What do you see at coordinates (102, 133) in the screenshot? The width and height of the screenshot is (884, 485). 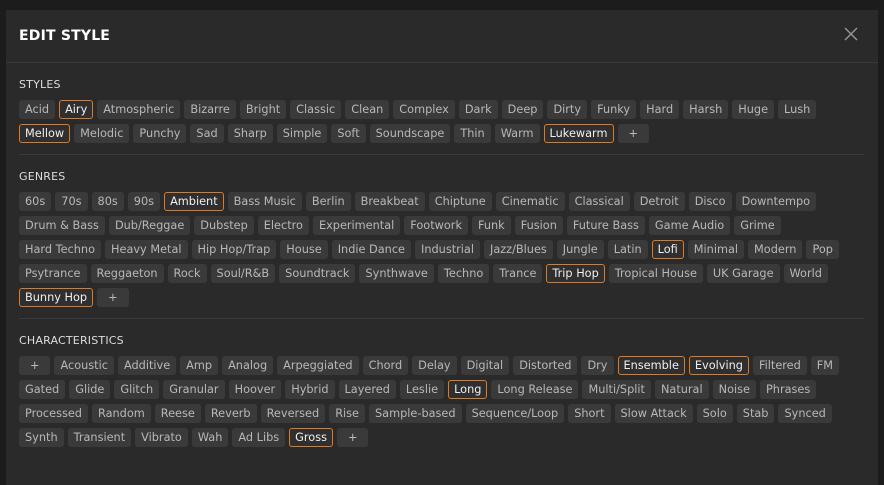 I see `tag-chip: Melodic` at bounding box center [102, 133].